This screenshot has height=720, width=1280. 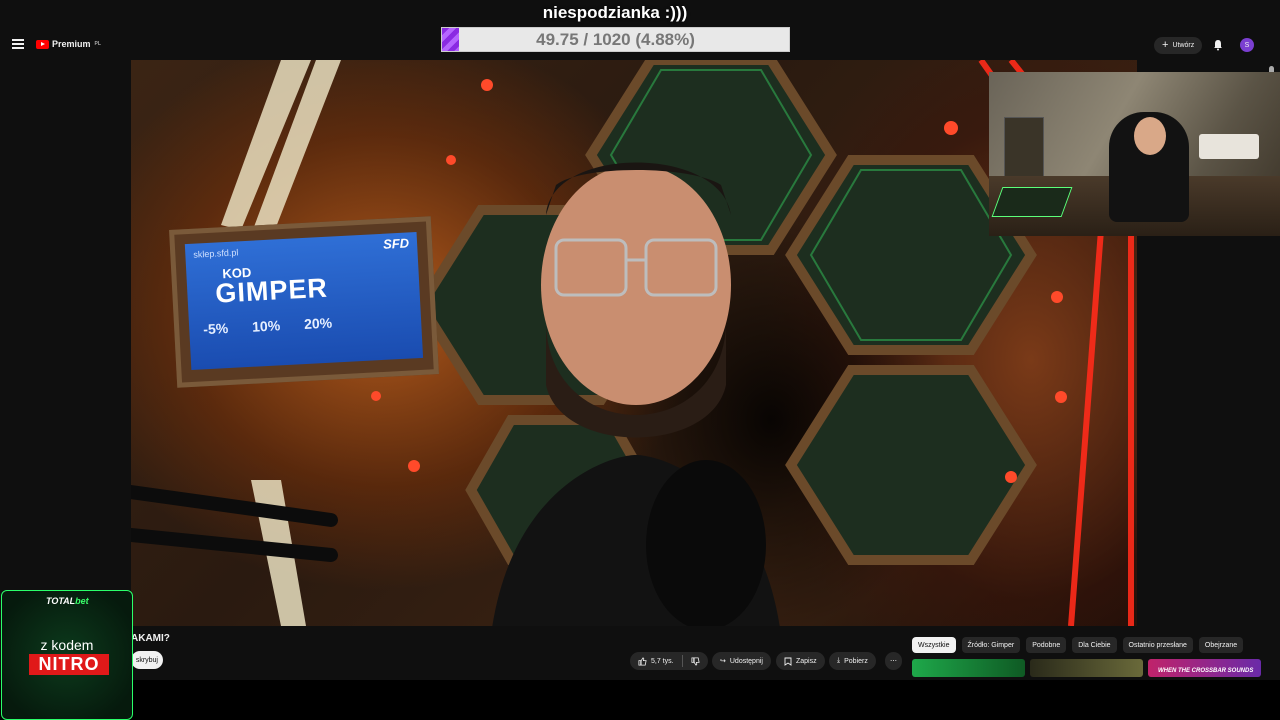 What do you see at coordinates (662, 661) in the screenshot?
I see `like-count: 5,7 tys.` at bounding box center [662, 661].